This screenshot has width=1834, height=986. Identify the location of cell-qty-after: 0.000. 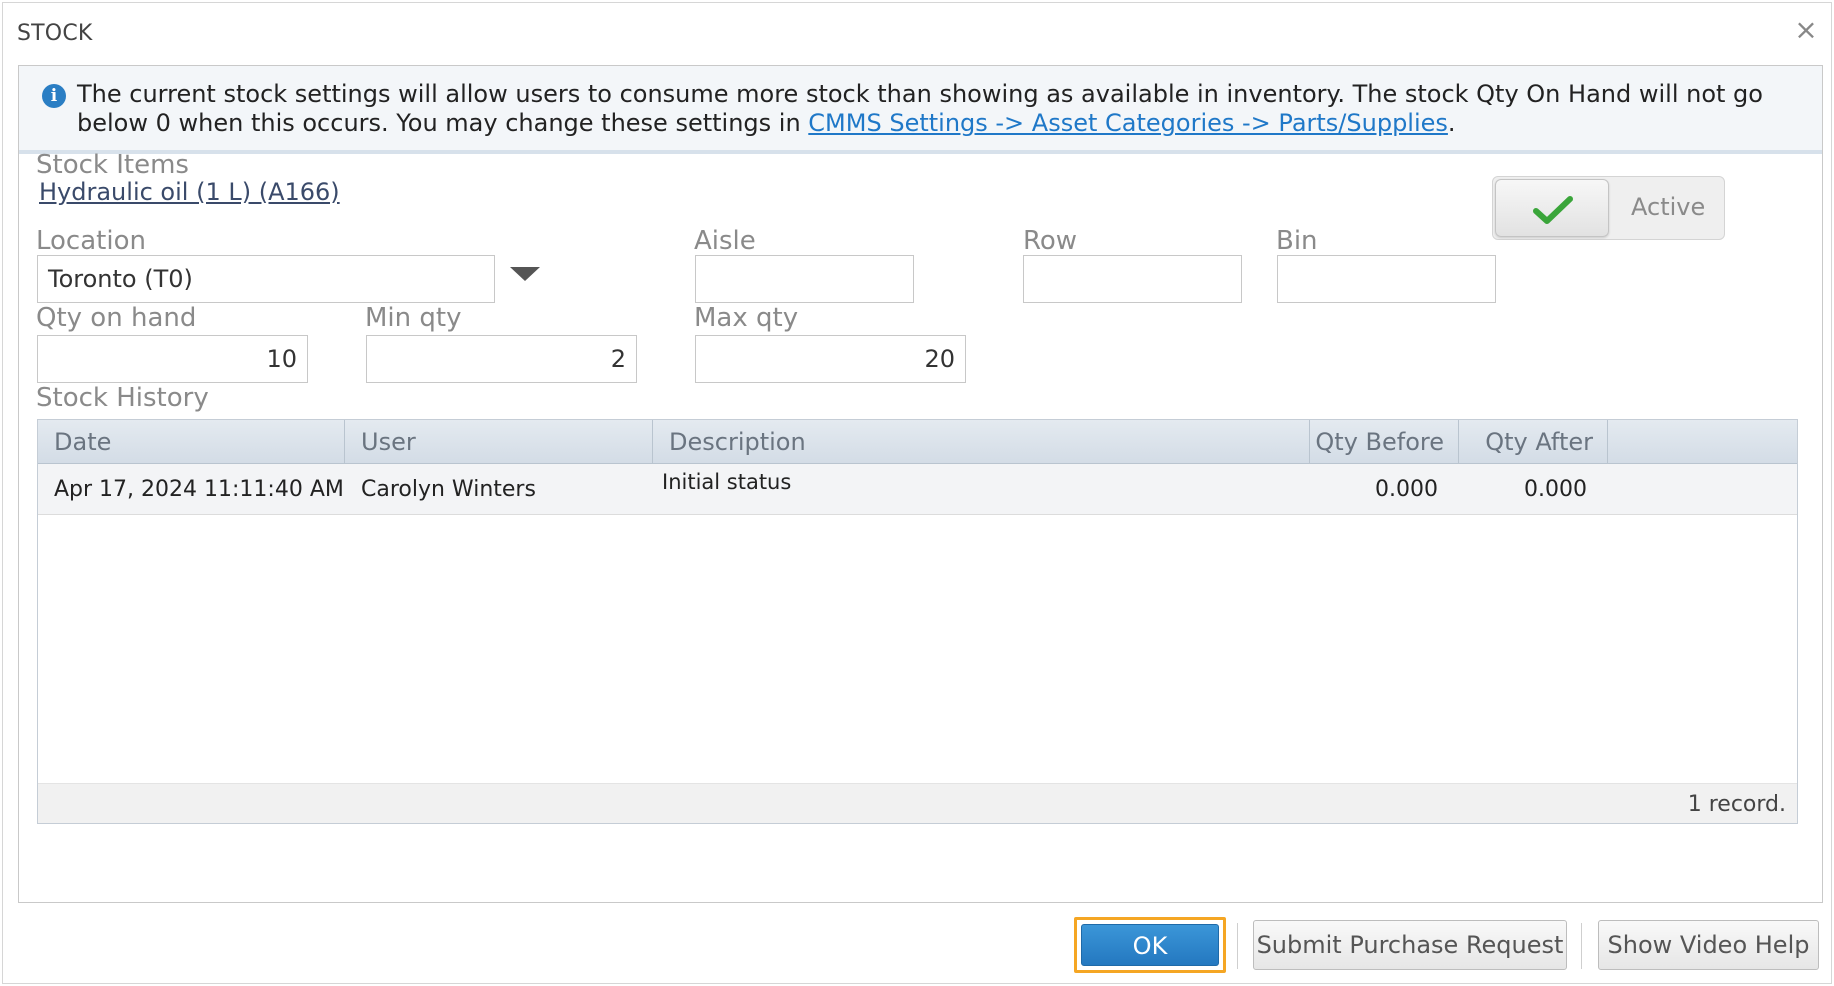
(1555, 489).